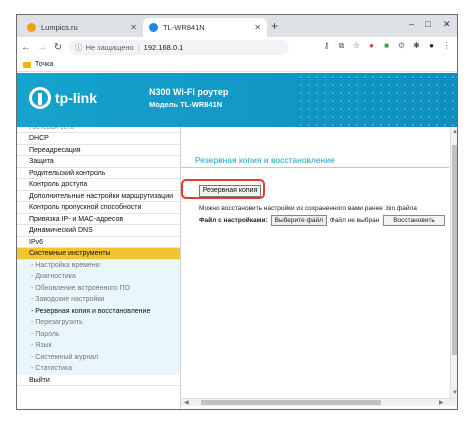 The width and height of the screenshot is (474, 424). Describe the element at coordinates (98, 231) in the screenshot. I see `sidebar-item-dynamic-dns: Динамический DNS` at that location.